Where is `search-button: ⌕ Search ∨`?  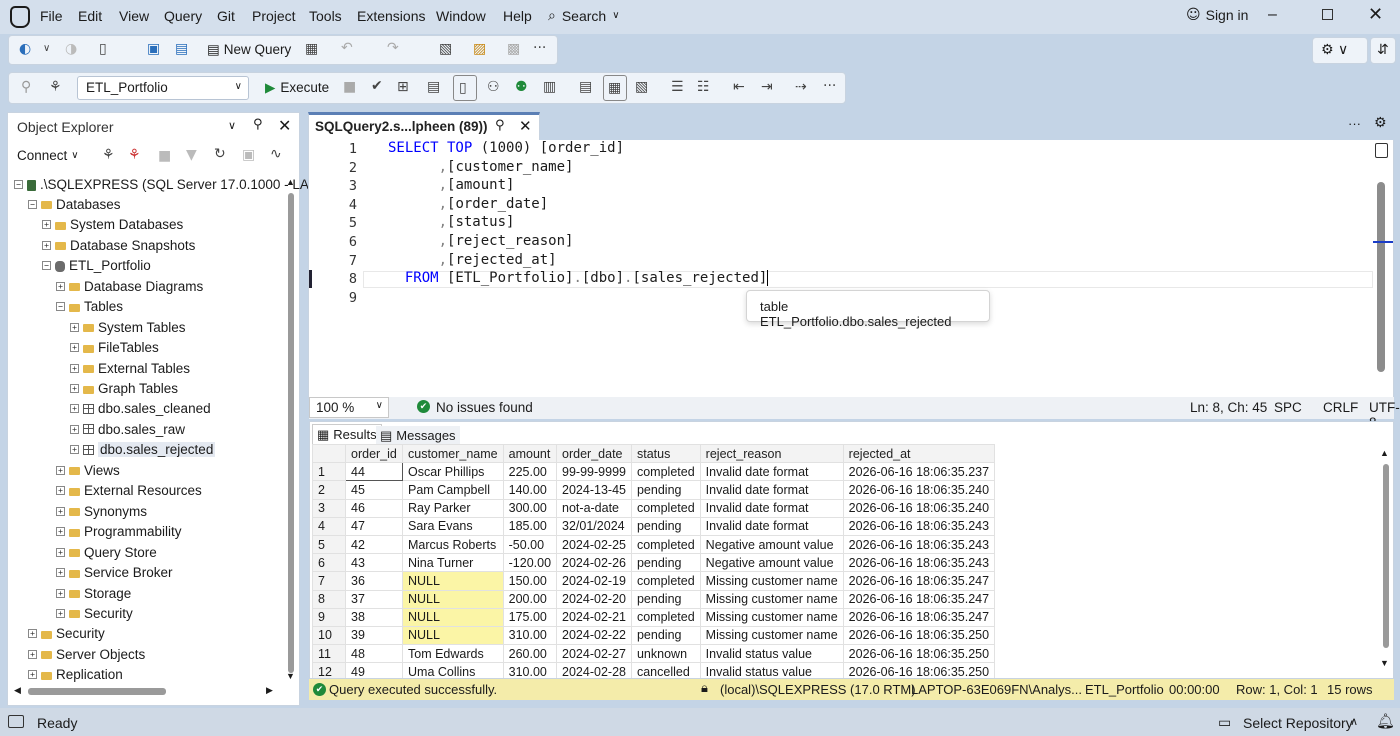
search-button: ⌕ Search ∨ is located at coordinates (584, 16).